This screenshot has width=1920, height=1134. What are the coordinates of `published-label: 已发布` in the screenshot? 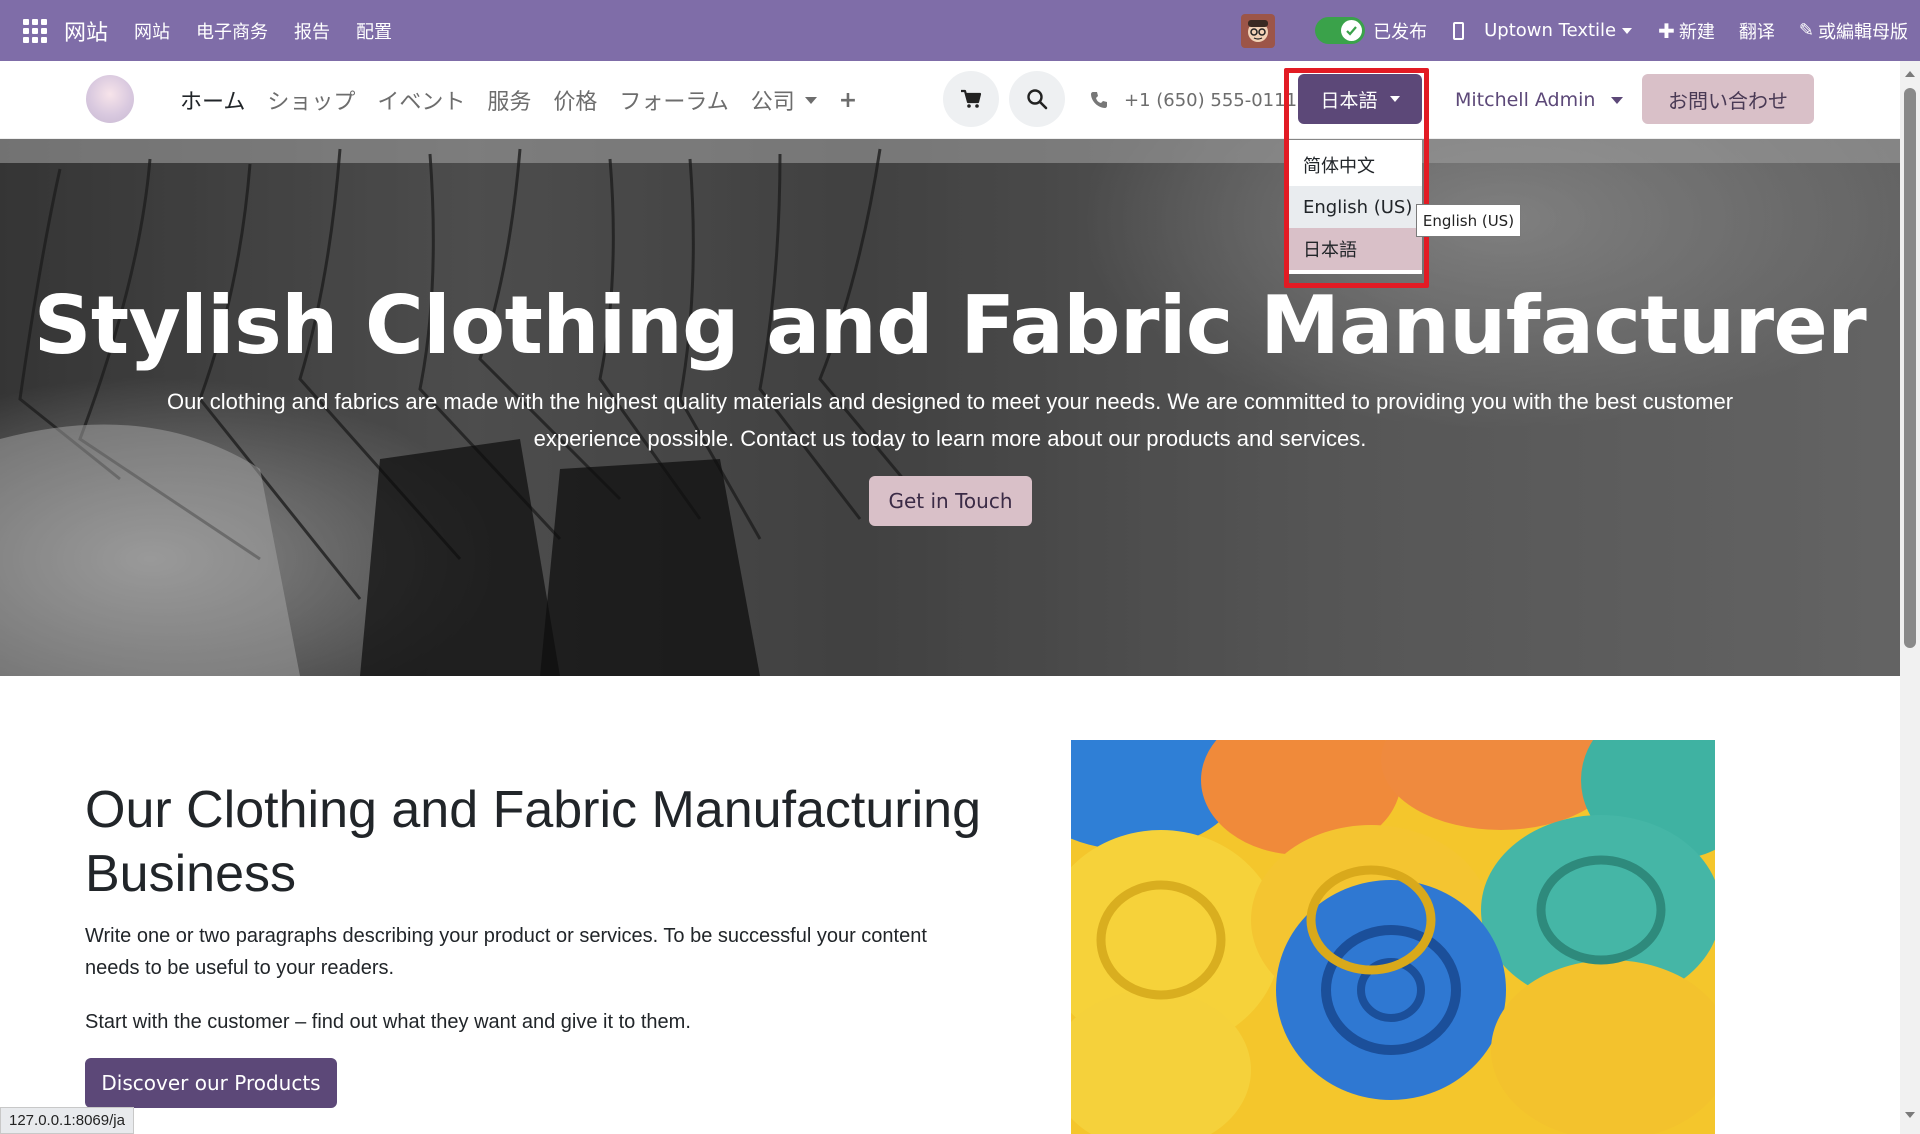 It's located at (1400, 32).